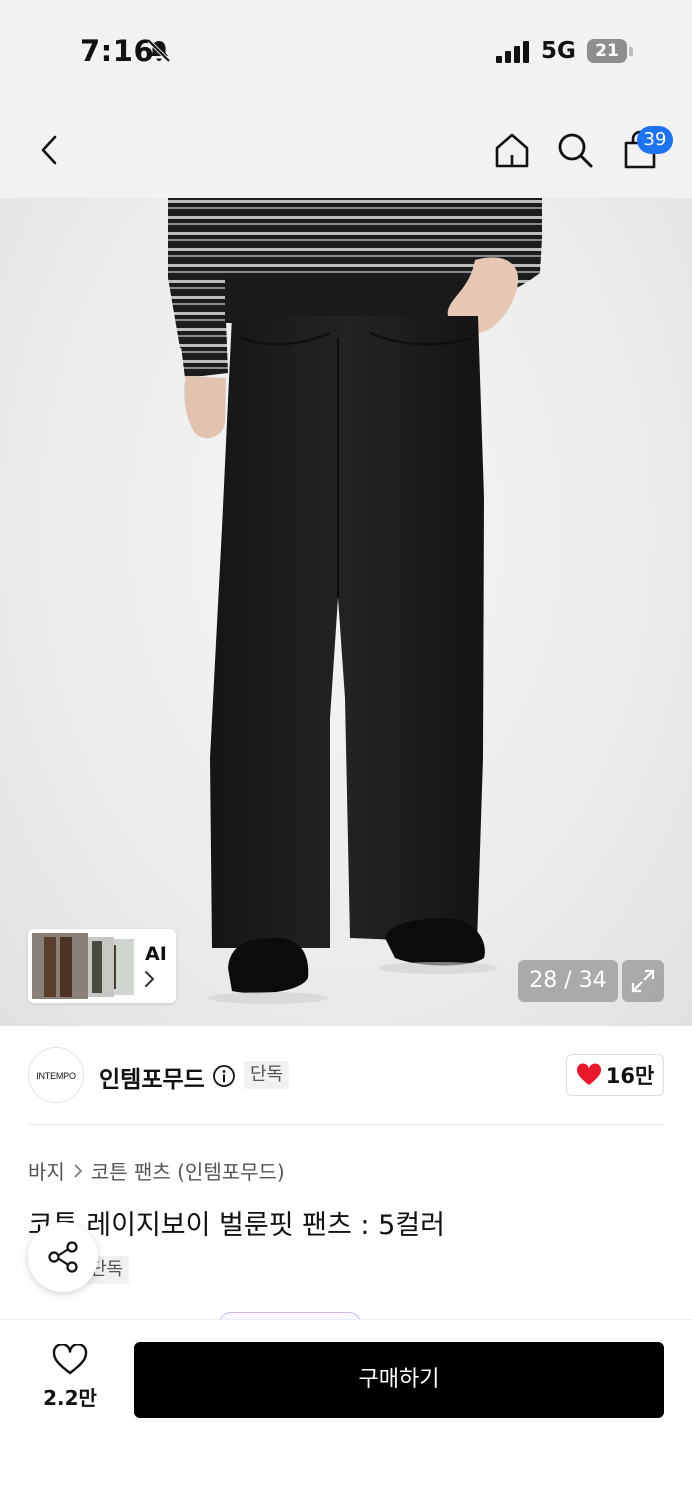 The width and height of the screenshot is (692, 1500). Describe the element at coordinates (224, 1076) in the screenshot. I see `info-icon` at that location.